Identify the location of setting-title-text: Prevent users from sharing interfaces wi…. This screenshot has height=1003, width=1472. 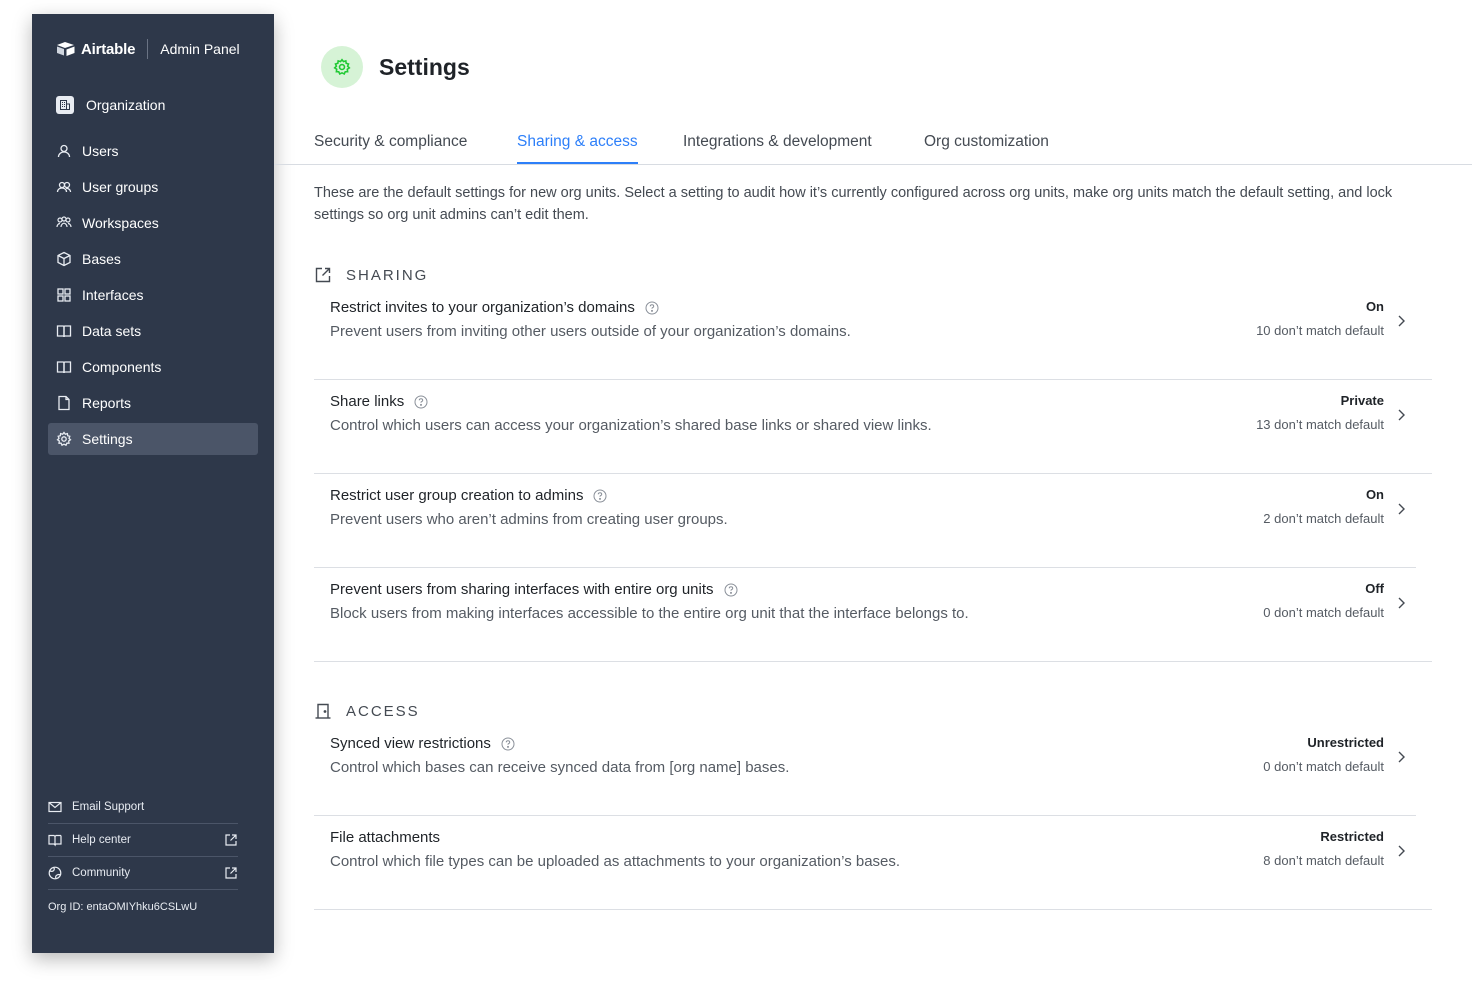
(522, 589).